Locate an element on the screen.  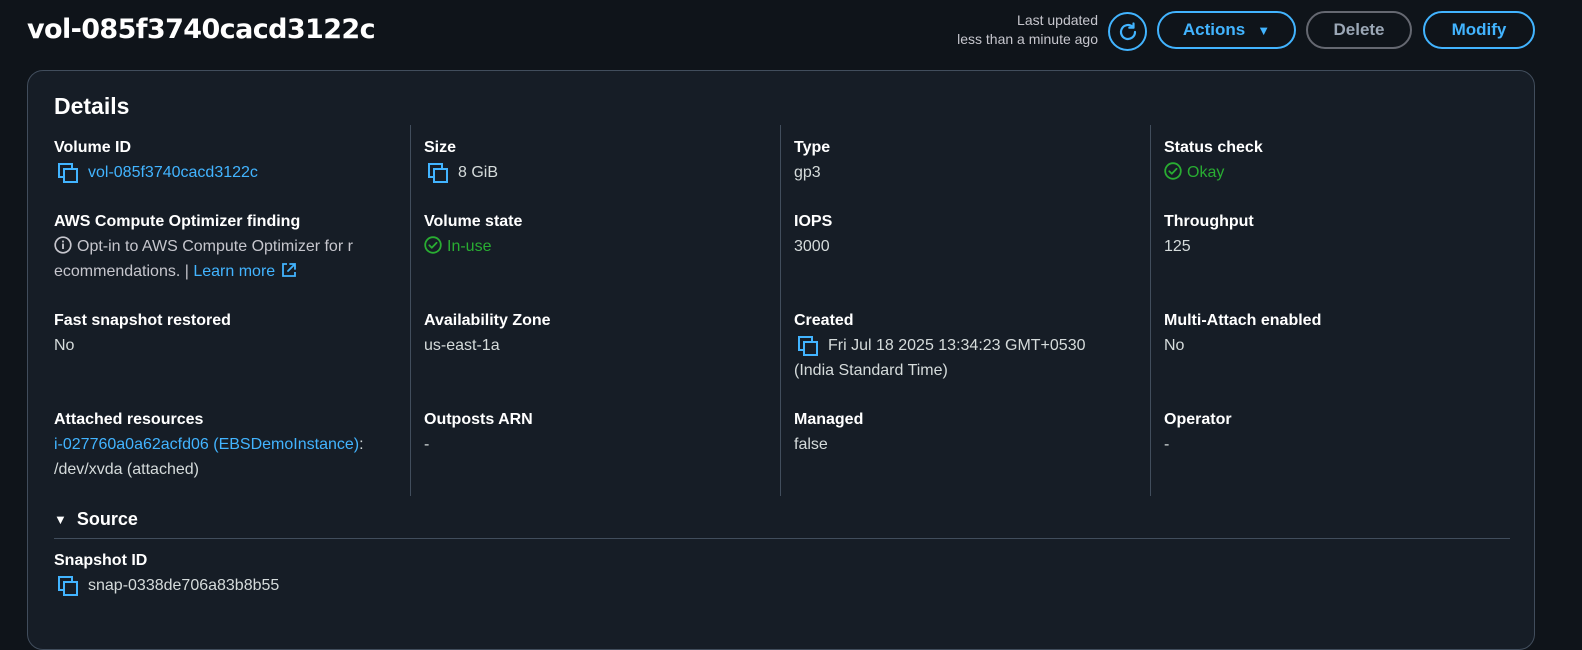
attached-device: /dev/xvda (attached) is located at coordinates (126, 469).